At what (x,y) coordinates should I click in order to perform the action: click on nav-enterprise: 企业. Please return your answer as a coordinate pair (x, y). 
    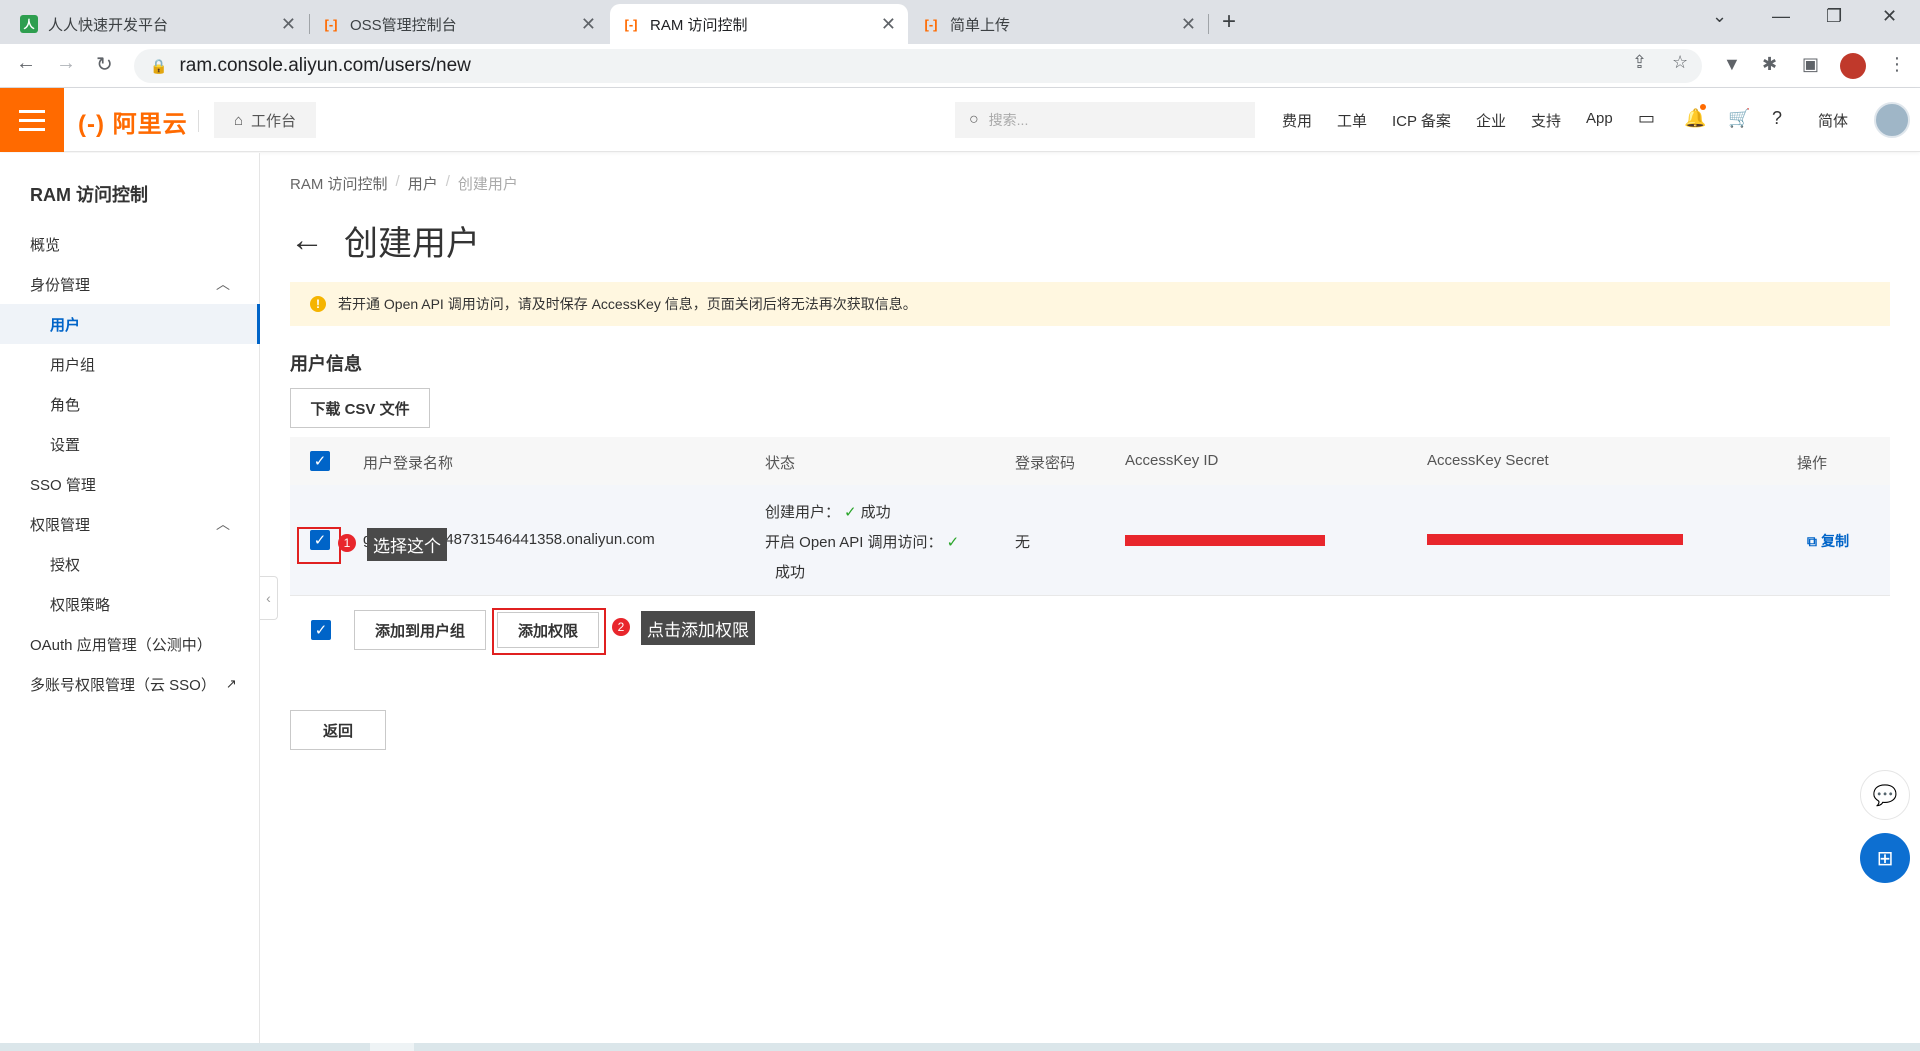
    Looking at the image, I should click on (1491, 120).